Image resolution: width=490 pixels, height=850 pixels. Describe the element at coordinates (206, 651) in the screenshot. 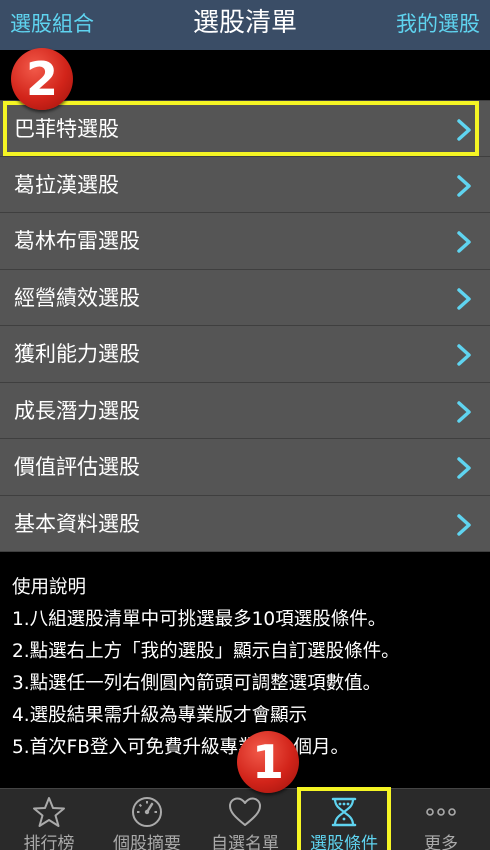

I see `instruction-line: 2.點選右上方「我的選股」顯示自訂選股條件。` at that location.